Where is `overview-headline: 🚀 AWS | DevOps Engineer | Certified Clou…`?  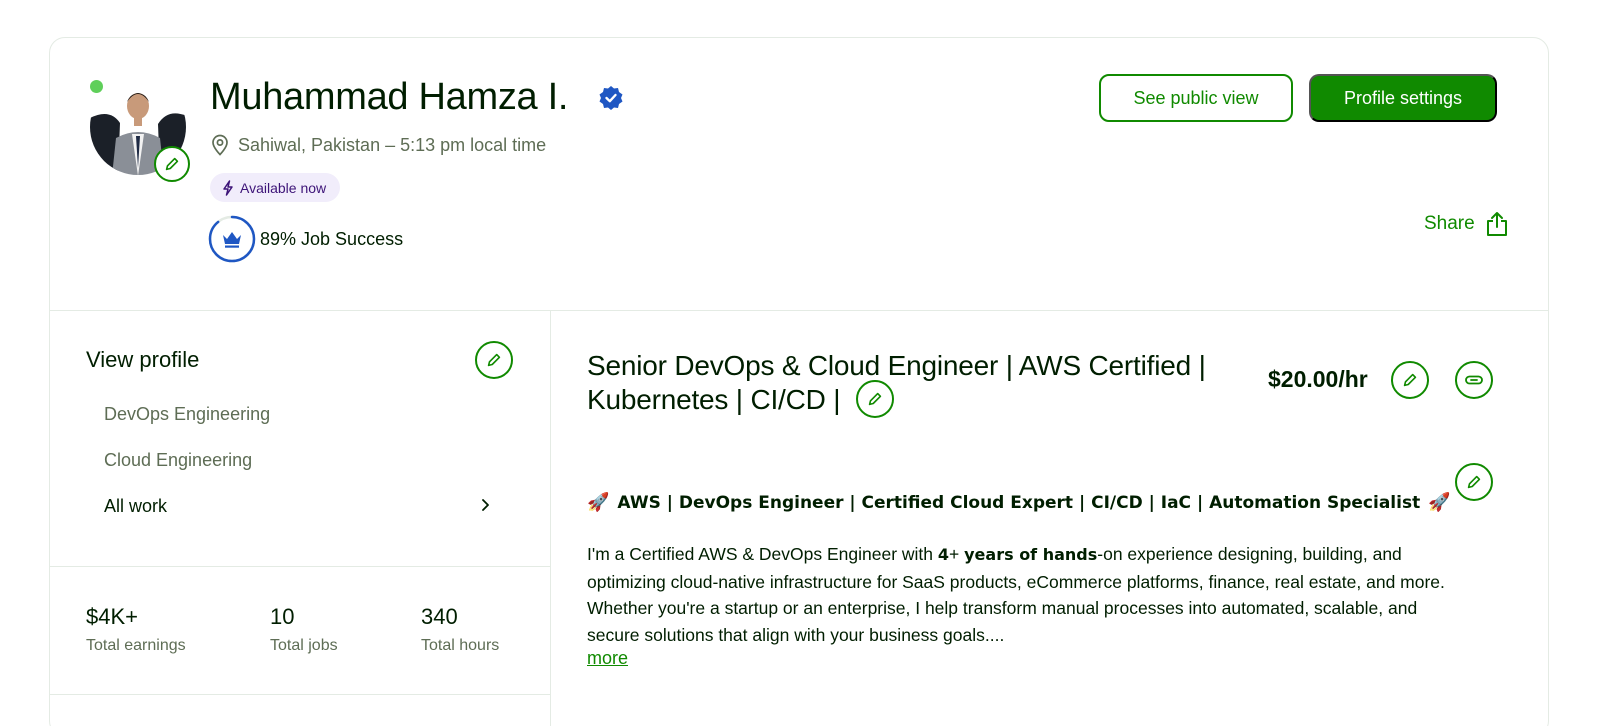
overview-headline: 🚀 AWS | DevOps Engineer | Certified Clou… is located at coordinates (1019, 502).